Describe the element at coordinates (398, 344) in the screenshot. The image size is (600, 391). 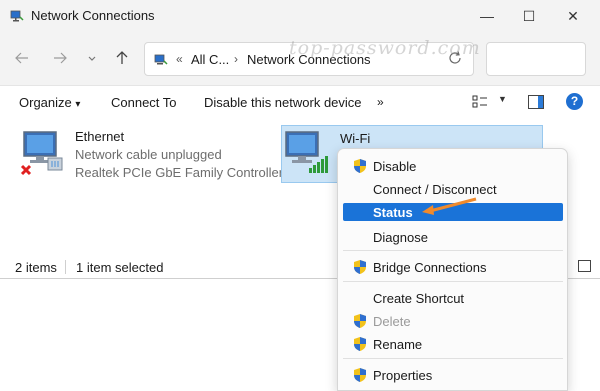
I see `menu-item-label: Rename` at that location.